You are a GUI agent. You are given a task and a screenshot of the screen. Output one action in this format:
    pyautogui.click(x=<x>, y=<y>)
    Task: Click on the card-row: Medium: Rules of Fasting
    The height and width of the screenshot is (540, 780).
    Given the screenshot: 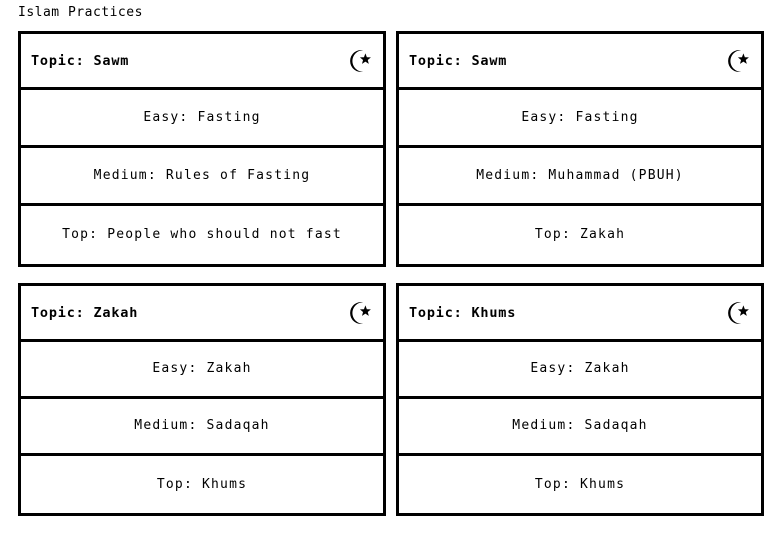 What is the action you would take?
    pyautogui.click(x=202, y=177)
    